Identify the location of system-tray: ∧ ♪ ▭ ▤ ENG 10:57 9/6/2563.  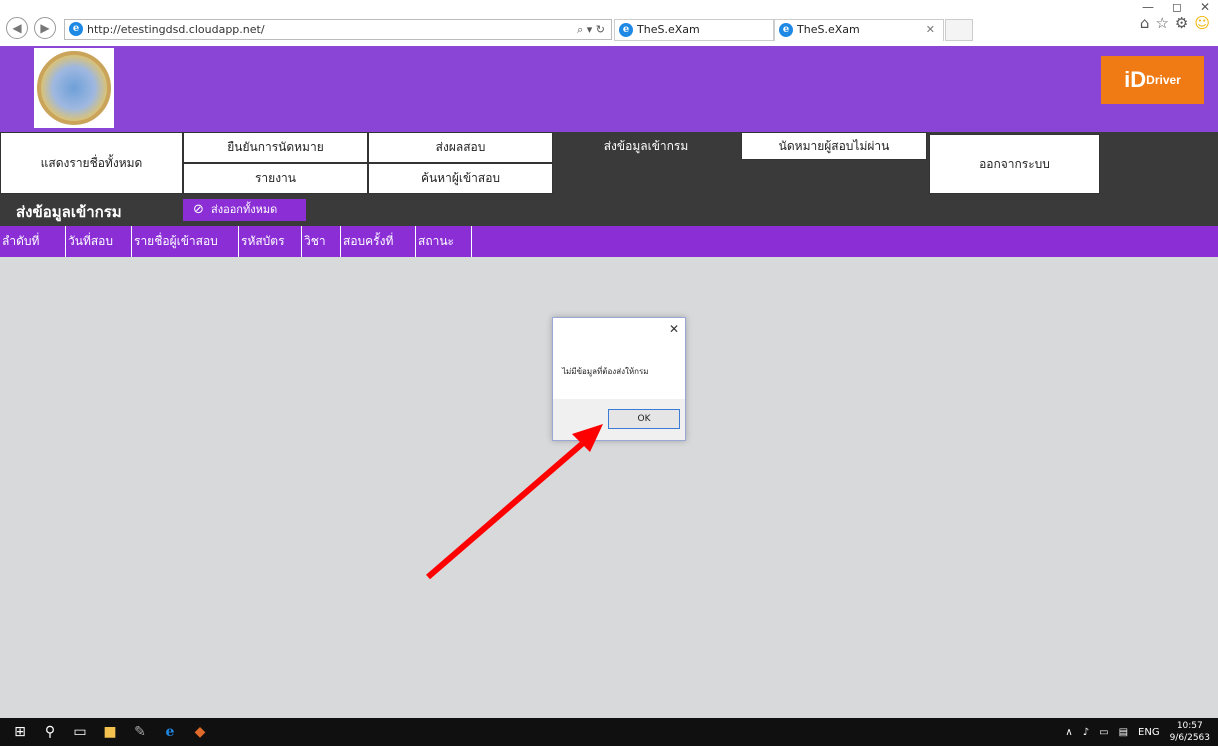
(1137, 732).